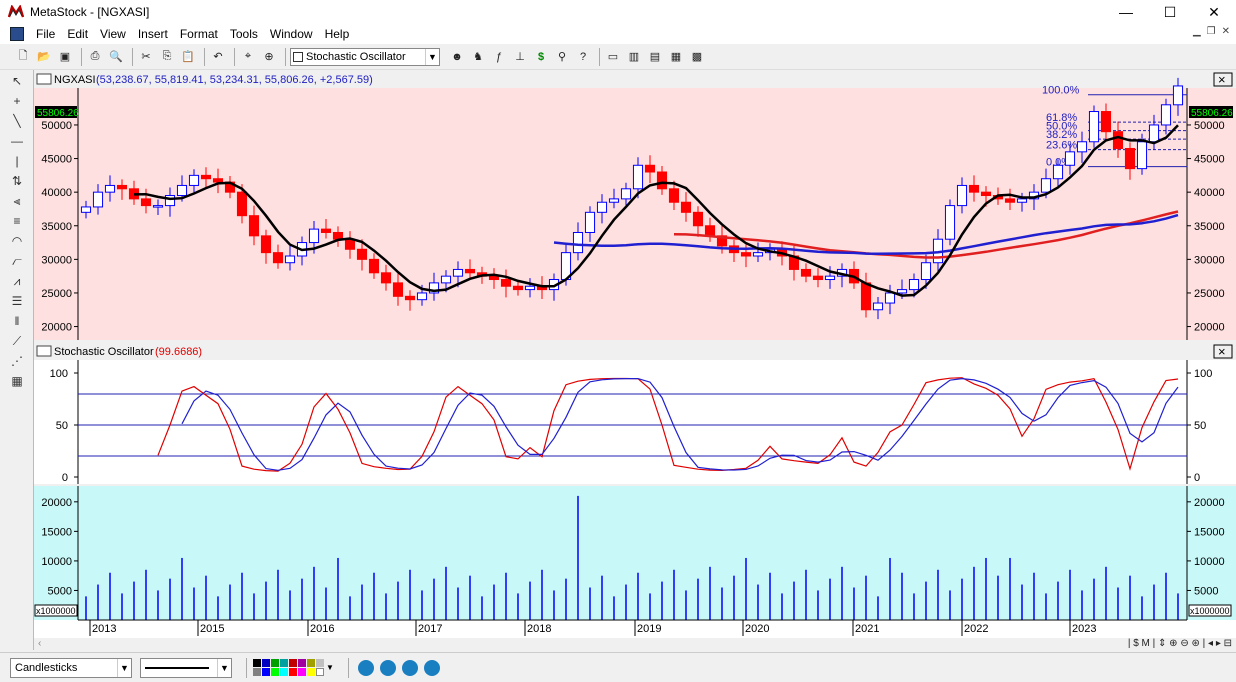  What do you see at coordinates (113, 34) in the screenshot?
I see `menu-view: View` at bounding box center [113, 34].